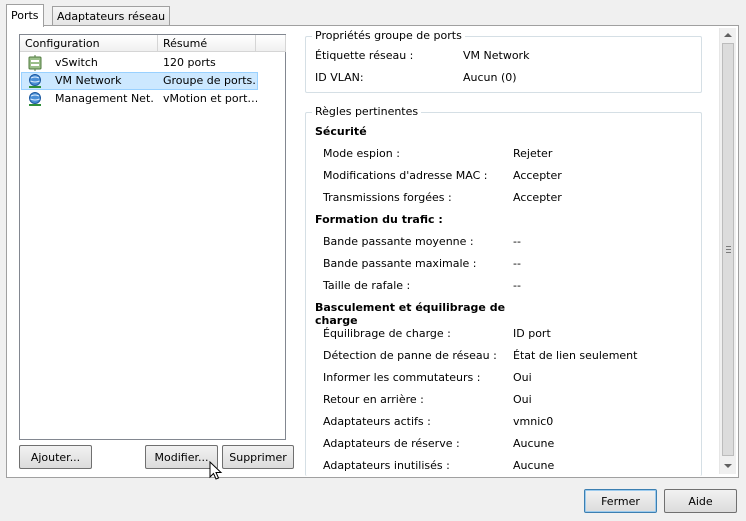 This screenshot has height=521, width=746. What do you see at coordinates (537, 175) in the screenshot?
I see `mac-changes-value: Accepter` at bounding box center [537, 175].